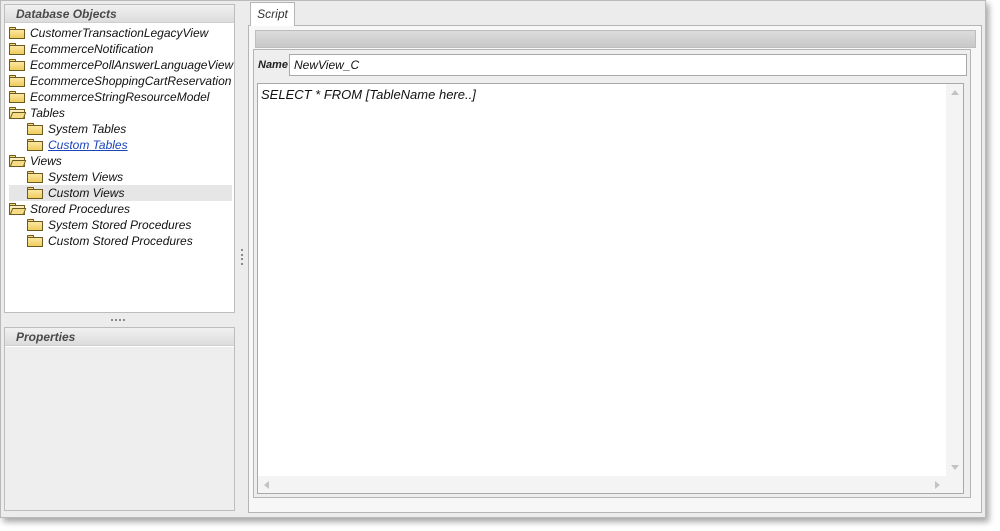 The height and width of the screenshot is (531, 1000). I want to click on name-label: Name, so click(273, 65).